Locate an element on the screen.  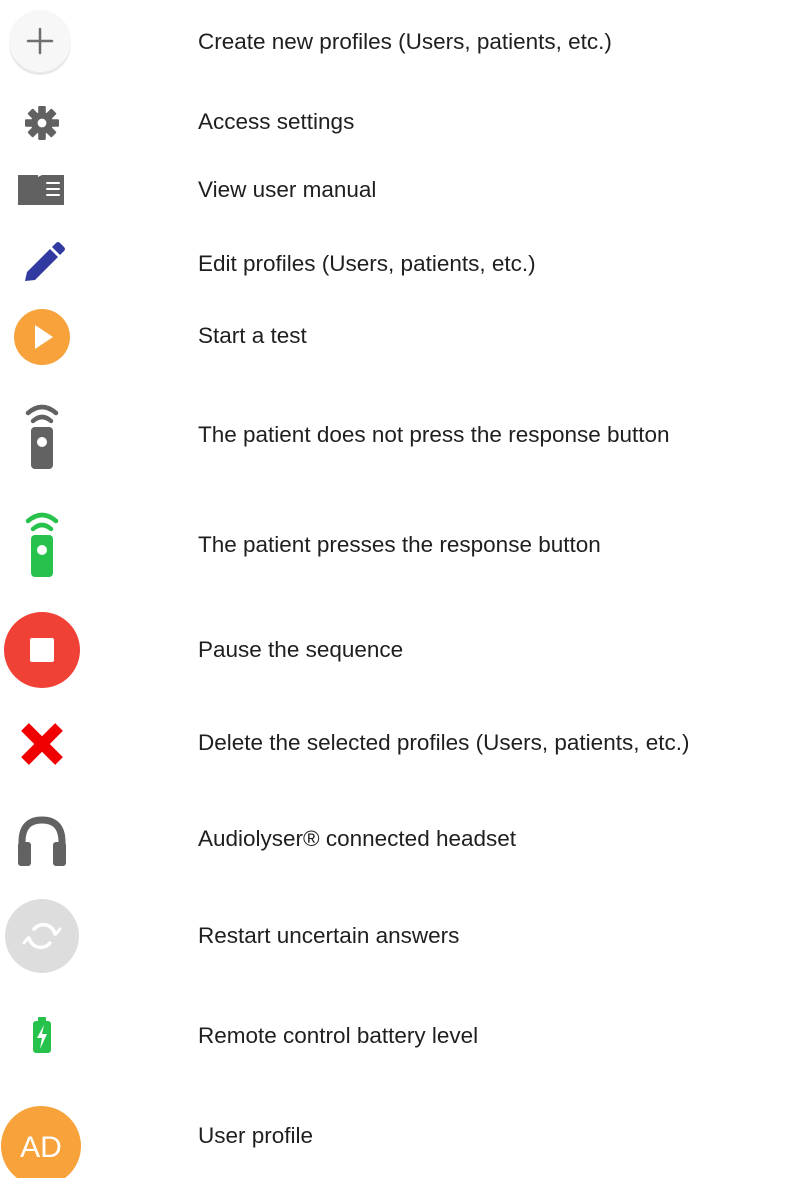
legend-row-manual: View user manual is located at coordinates (392, 190).